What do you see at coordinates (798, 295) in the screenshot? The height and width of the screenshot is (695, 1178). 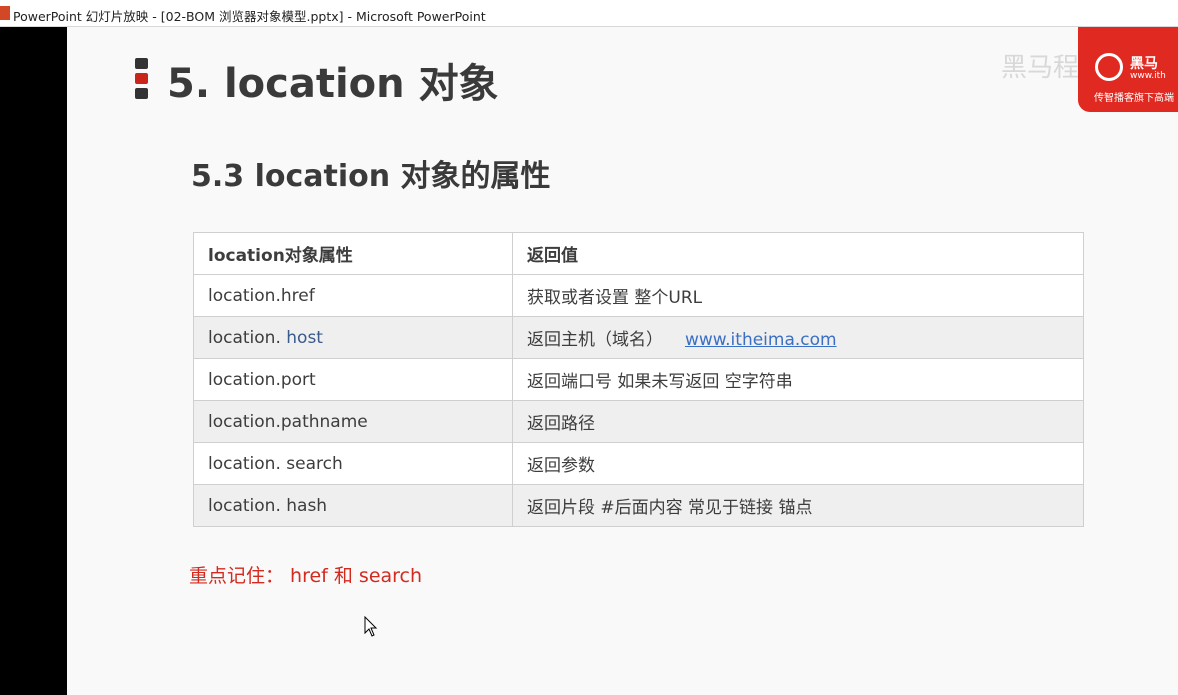 I see `cell-value: 获取或者设置 整个URL` at bounding box center [798, 295].